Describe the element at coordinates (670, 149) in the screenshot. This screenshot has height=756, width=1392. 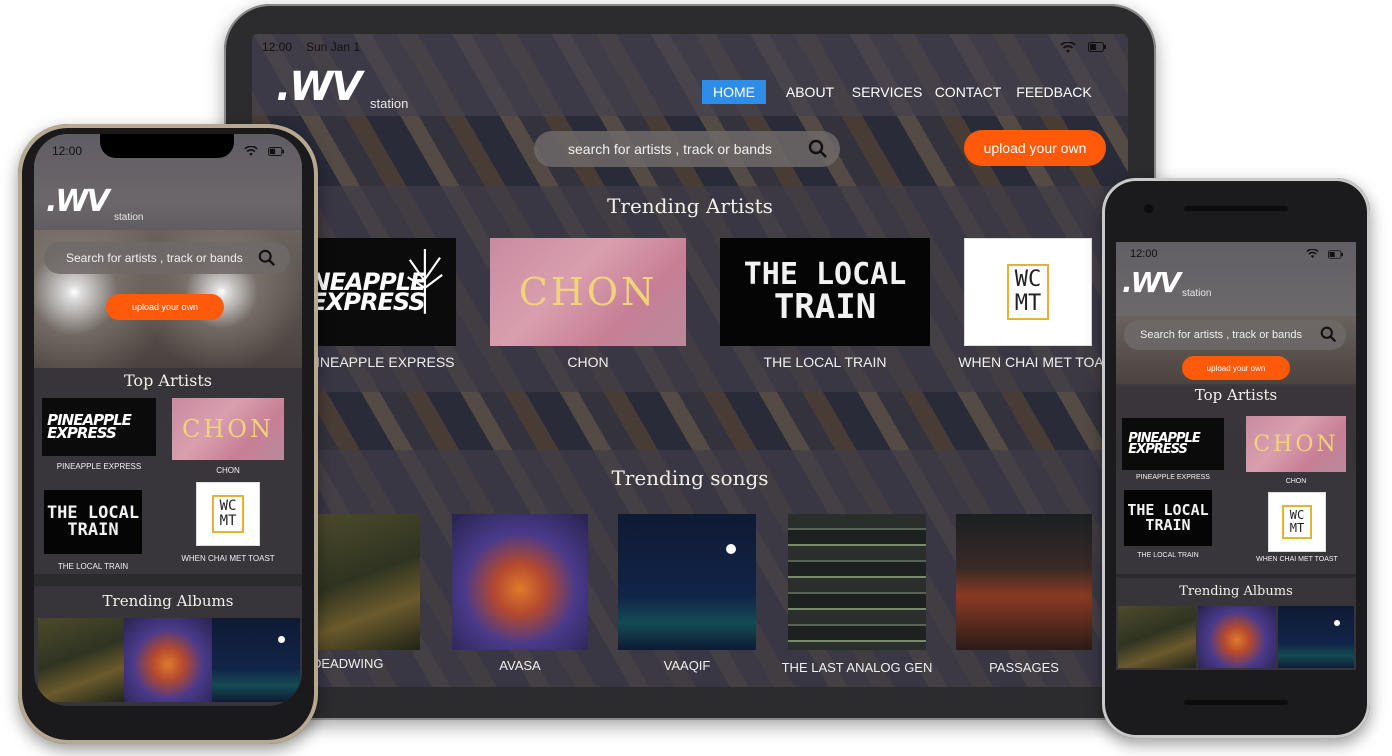
I see `search-placeholder: search for artists , track or bands` at that location.